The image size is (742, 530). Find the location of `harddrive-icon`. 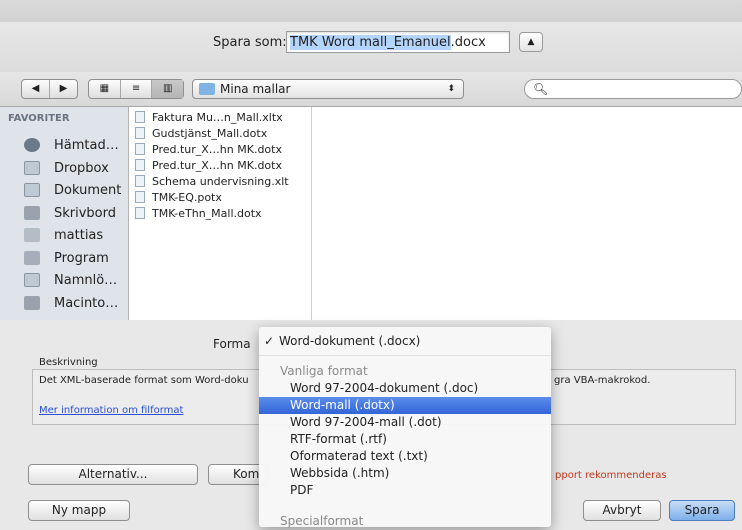

harddrive-icon is located at coordinates (32, 303).